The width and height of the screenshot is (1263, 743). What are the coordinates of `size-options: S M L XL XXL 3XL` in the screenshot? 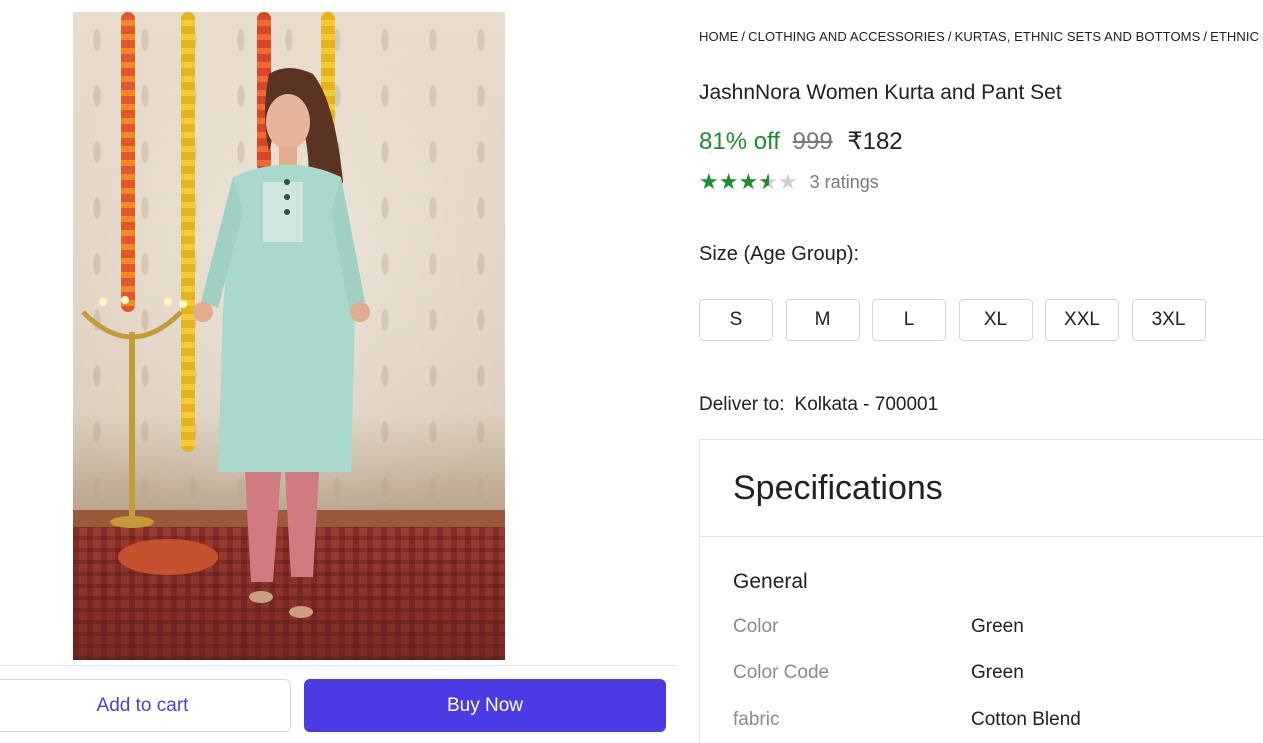 It's located at (958, 320).